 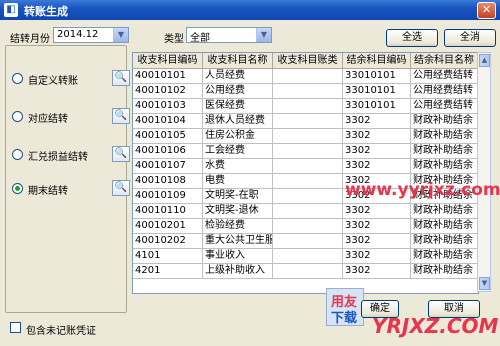 I want to click on table-cell: 重大公共卫生服务, so click(x=238, y=241).